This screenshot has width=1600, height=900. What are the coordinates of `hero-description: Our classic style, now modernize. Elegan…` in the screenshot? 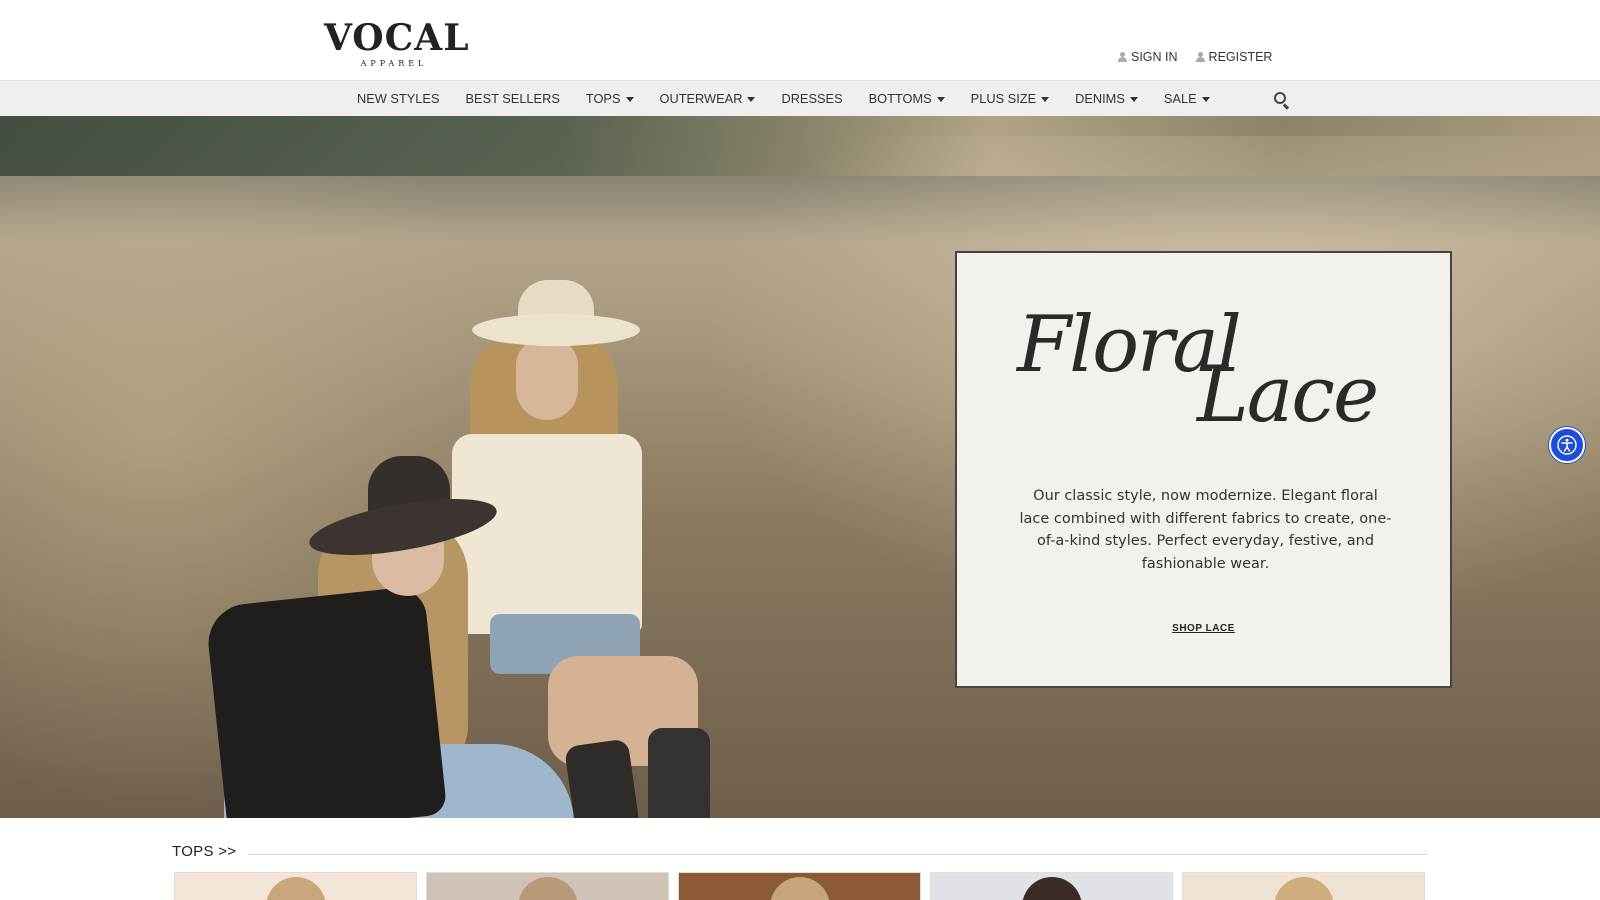 It's located at (1205, 530).